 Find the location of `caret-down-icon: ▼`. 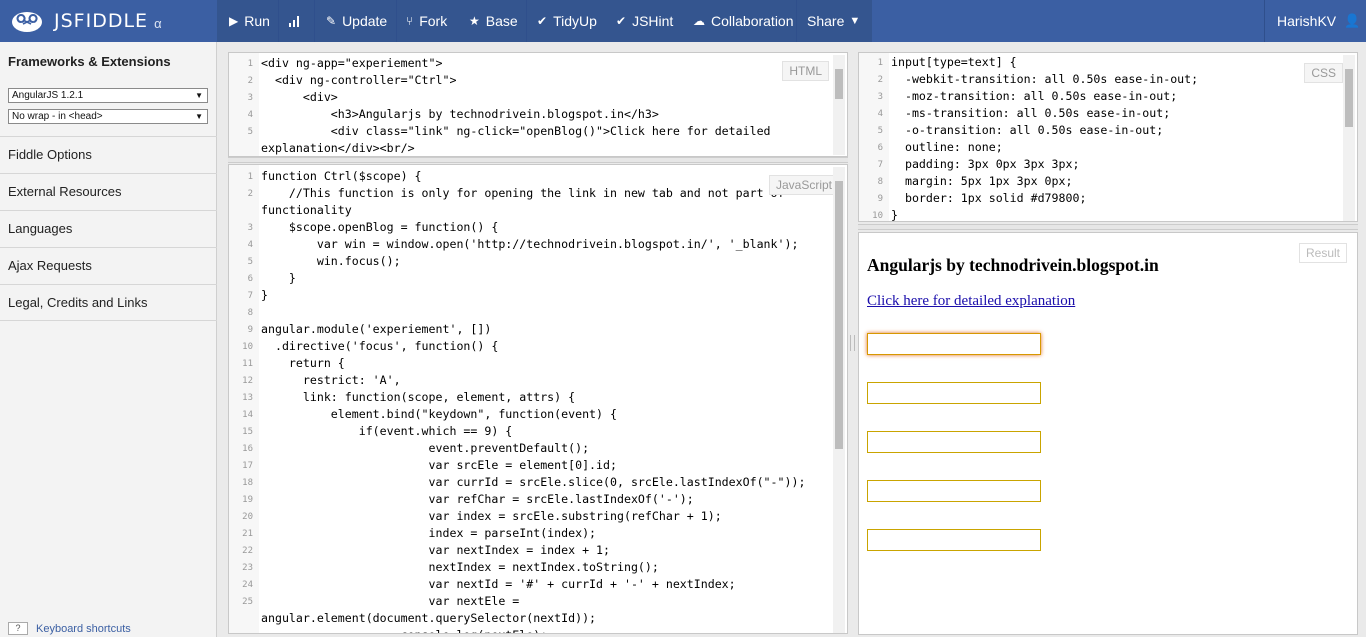

caret-down-icon: ▼ is located at coordinates (199, 116).